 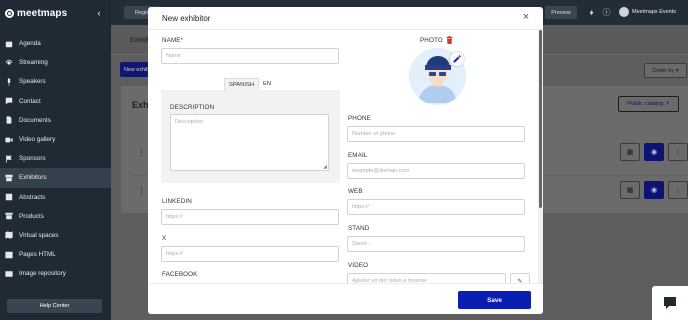 What do you see at coordinates (325, 167) in the screenshot?
I see `resize-handle-icon: ◢` at bounding box center [325, 167].